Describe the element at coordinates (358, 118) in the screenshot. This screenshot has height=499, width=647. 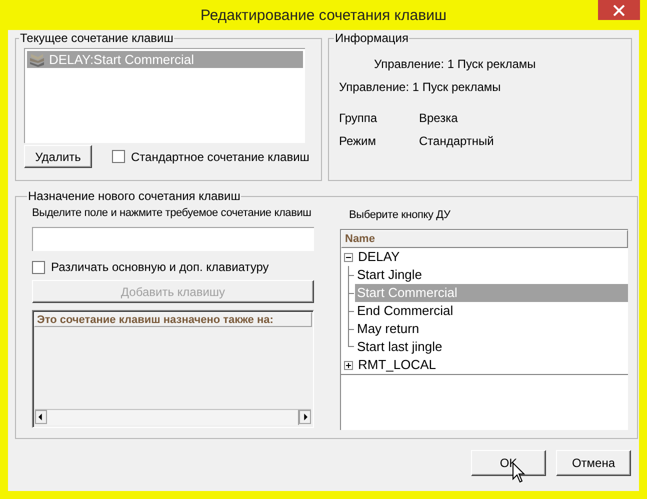
I see `field-label: Группа` at that location.